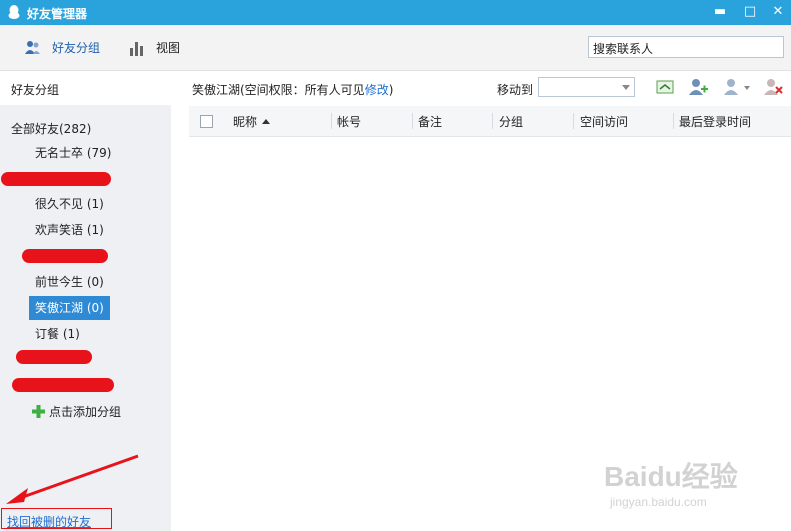 The height and width of the screenshot is (531, 791). Describe the element at coordinates (69, 204) in the screenshot. I see `sidebar-group-item: 很久不见 (1)` at that location.